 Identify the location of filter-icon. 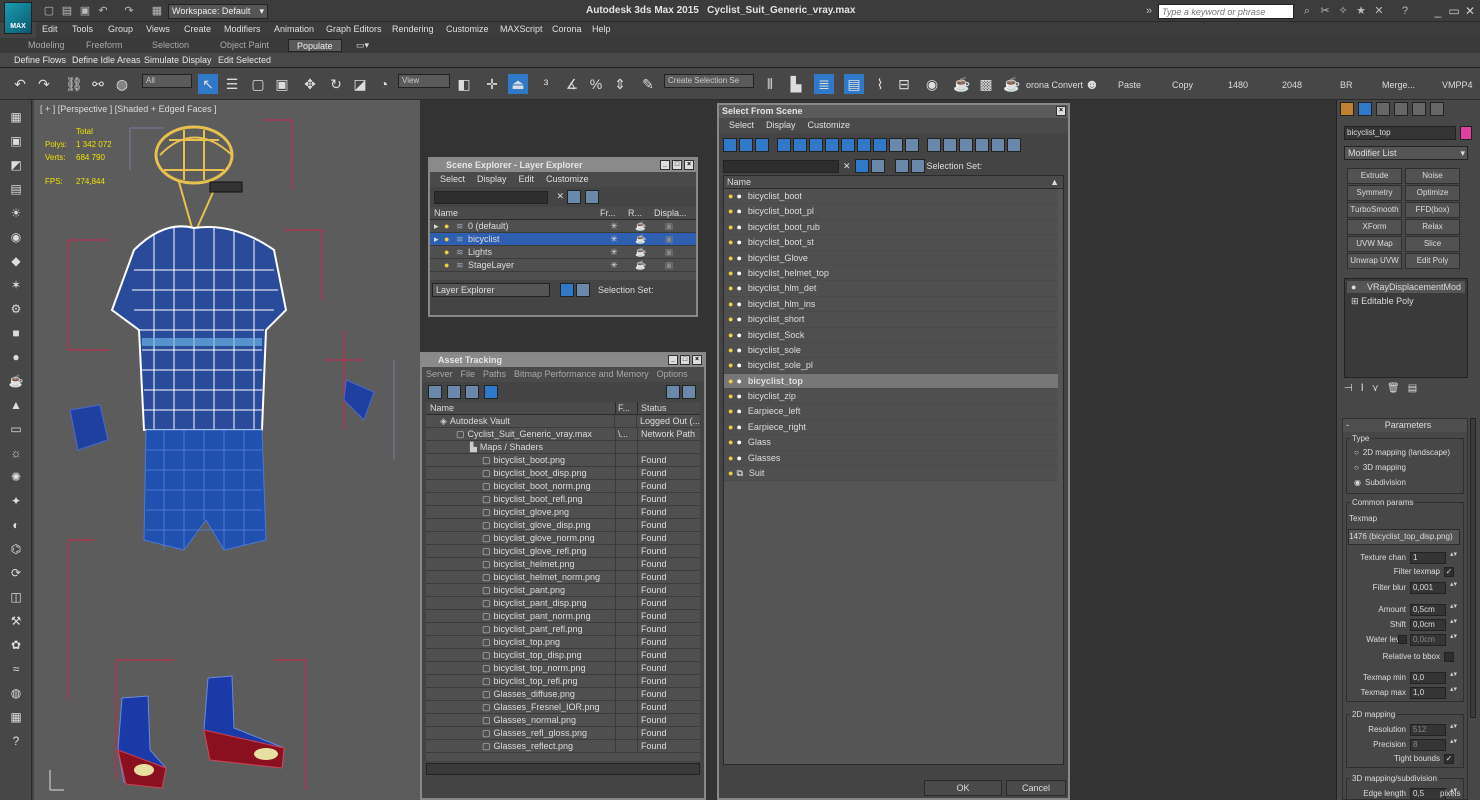
(861, 166).